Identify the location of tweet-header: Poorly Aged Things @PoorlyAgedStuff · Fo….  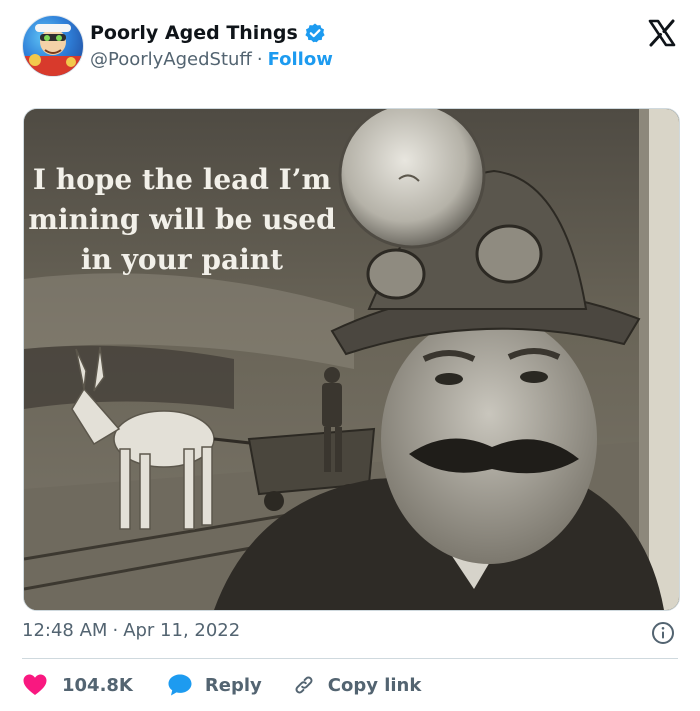
(350, 49).